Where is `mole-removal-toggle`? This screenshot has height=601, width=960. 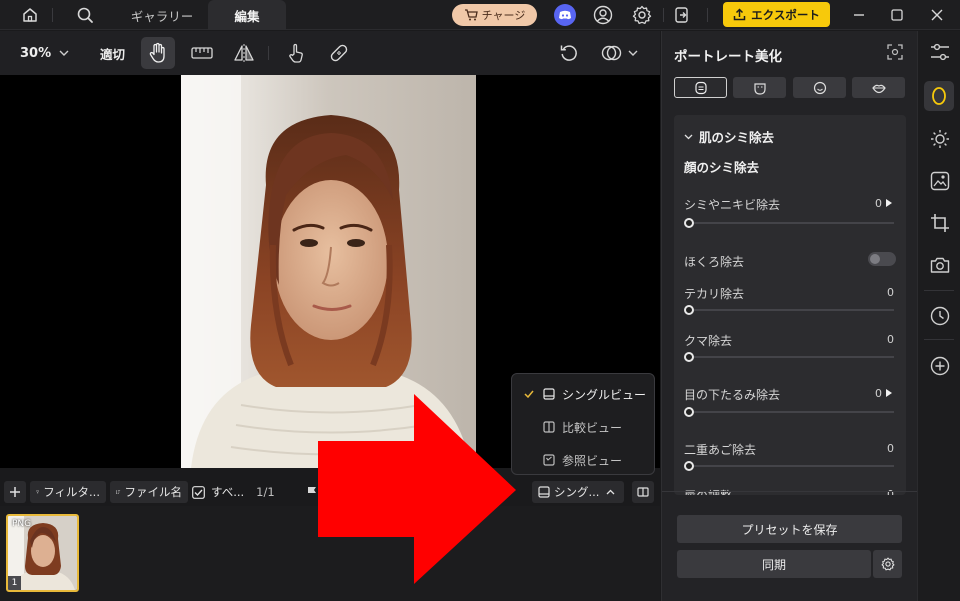
mole-removal-toggle is located at coordinates (882, 259).